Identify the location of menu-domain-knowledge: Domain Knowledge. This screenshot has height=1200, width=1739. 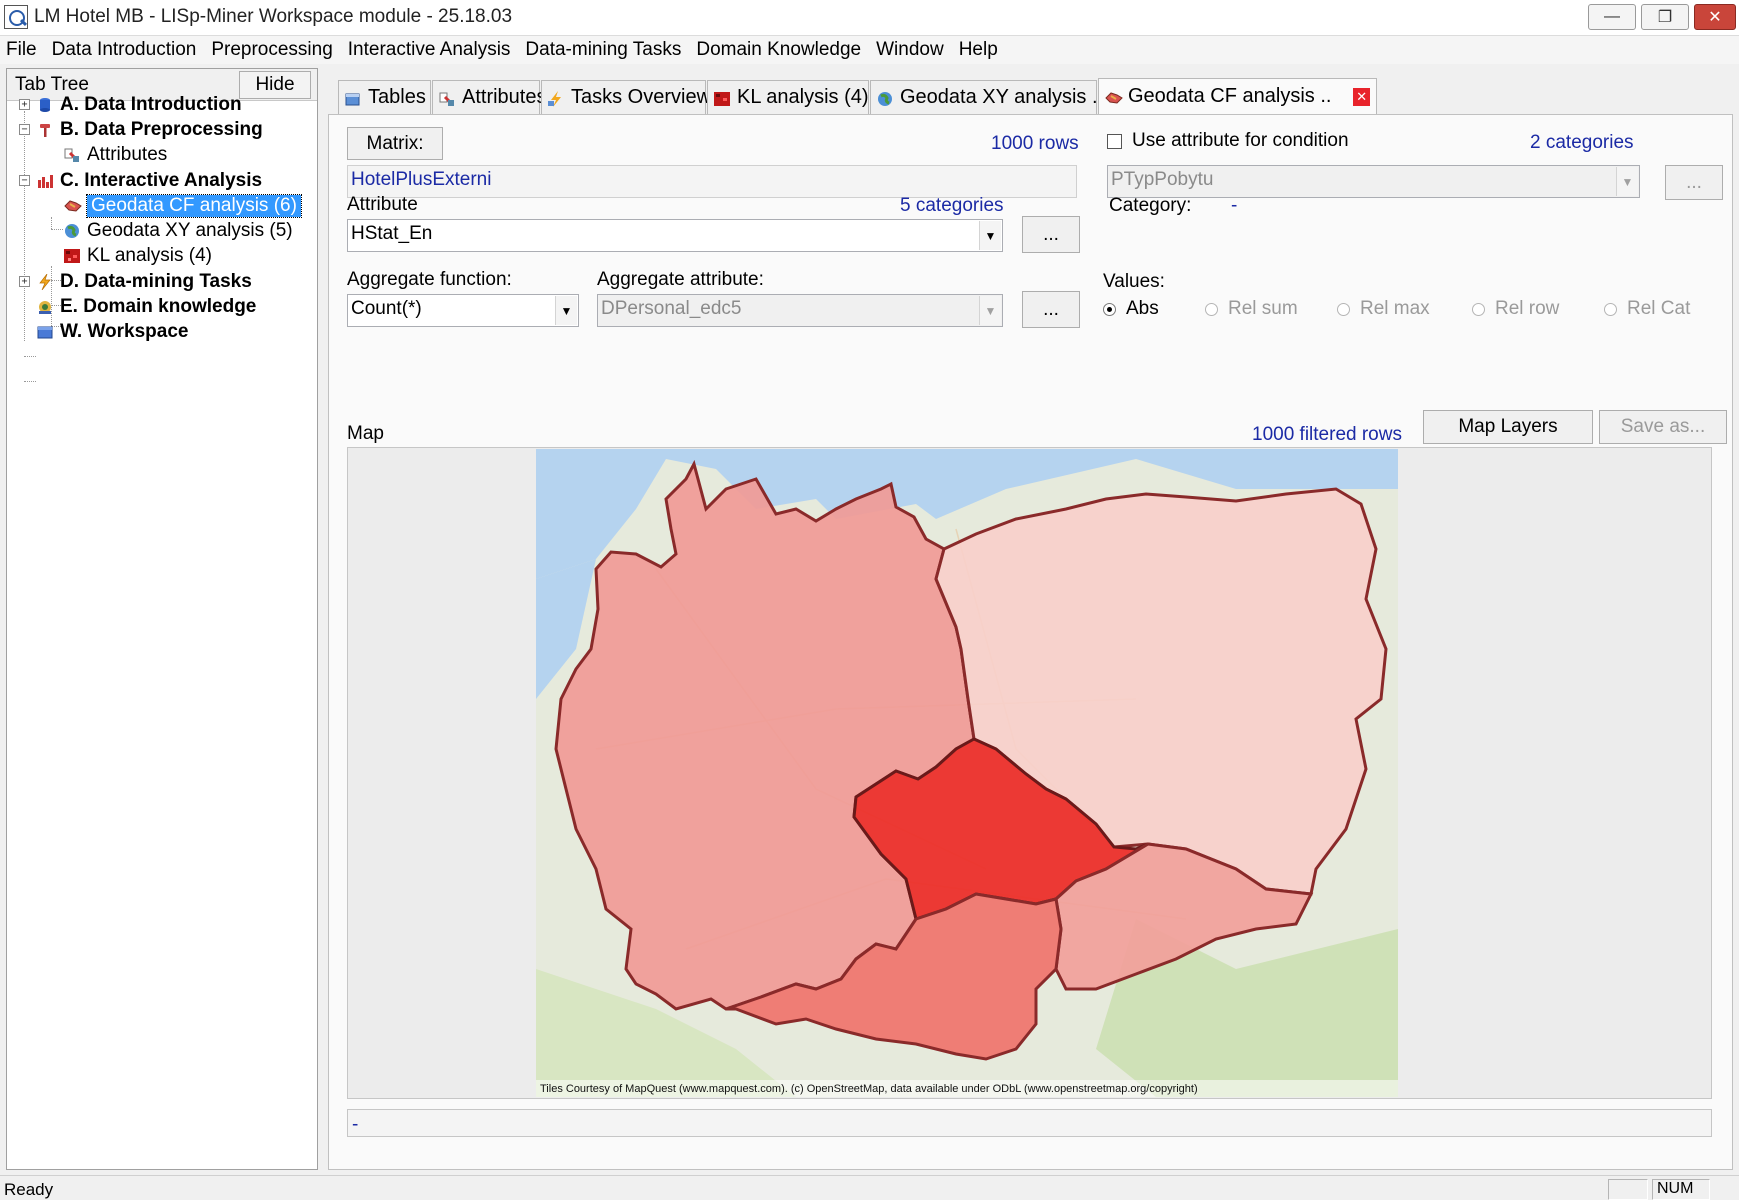
(778, 50).